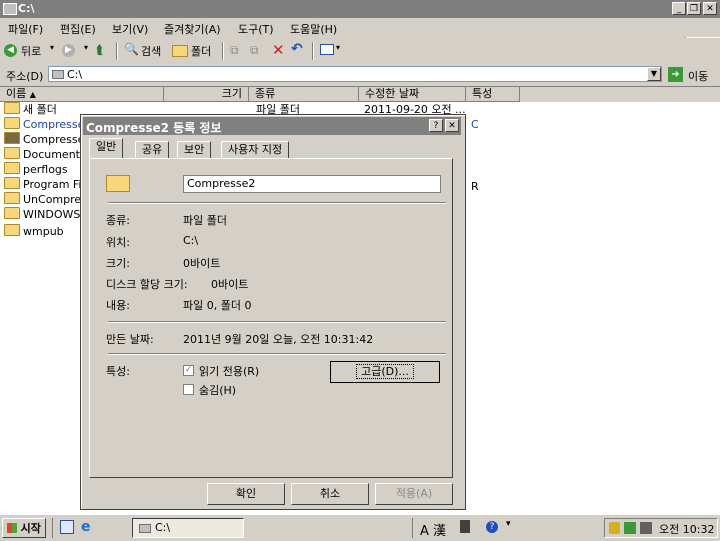 The width and height of the screenshot is (720, 541). Describe the element at coordinates (492, 527) in the screenshot. I see `help-icon: ?` at that location.